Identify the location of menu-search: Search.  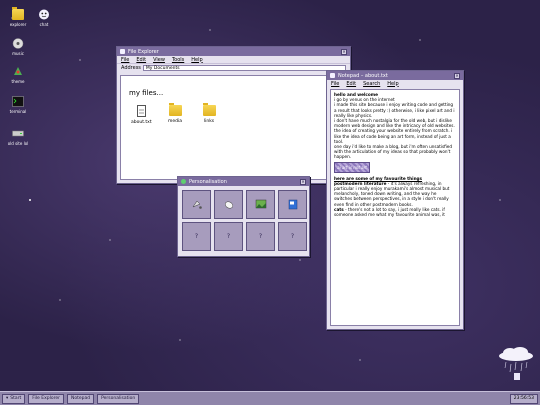
(371, 84).